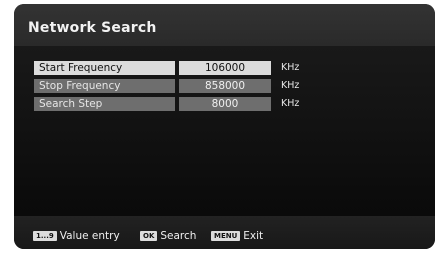 This screenshot has height=255, width=447. What do you see at coordinates (104, 68) in the screenshot?
I see `start-frequency-label: Start Frequency` at bounding box center [104, 68].